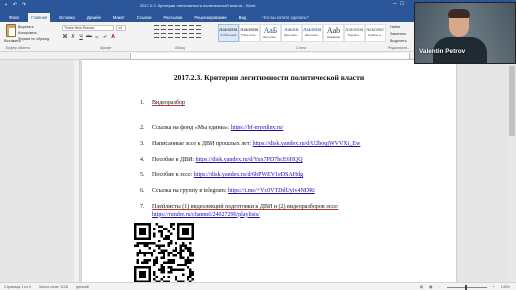  Describe the element at coordinates (394, 4) in the screenshot. I see `minimize-icon: –` at that location.